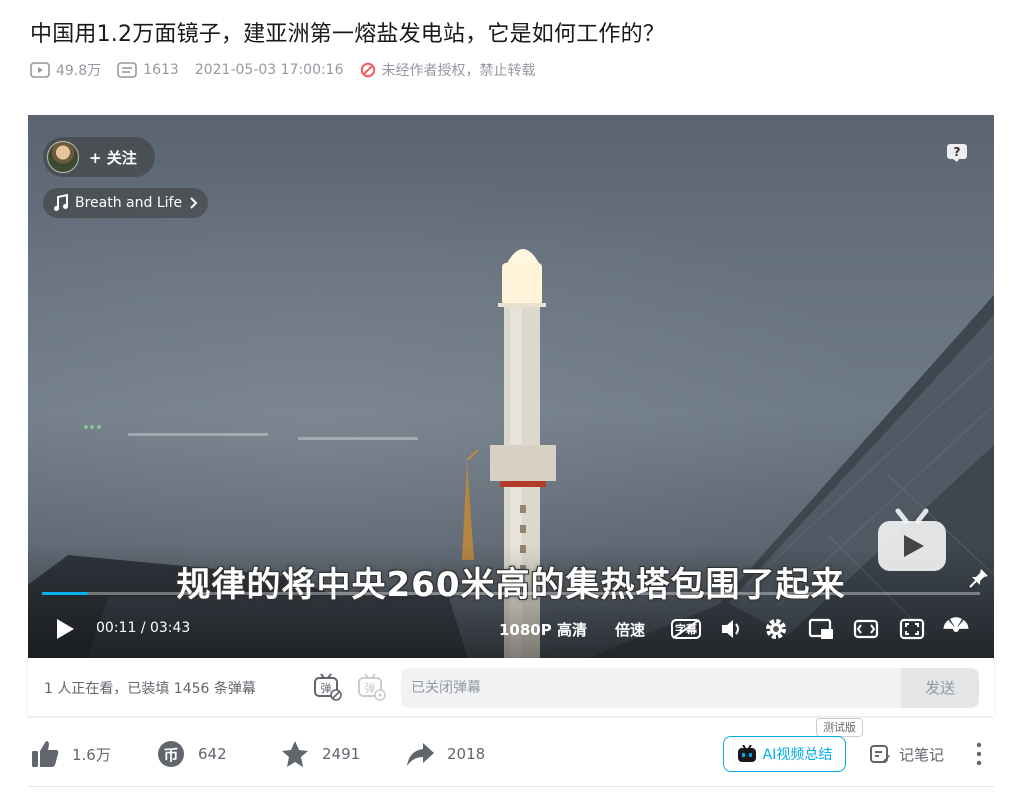 The image size is (1014, 792). I want to click on coin-icon: 币, so click(171, 754).